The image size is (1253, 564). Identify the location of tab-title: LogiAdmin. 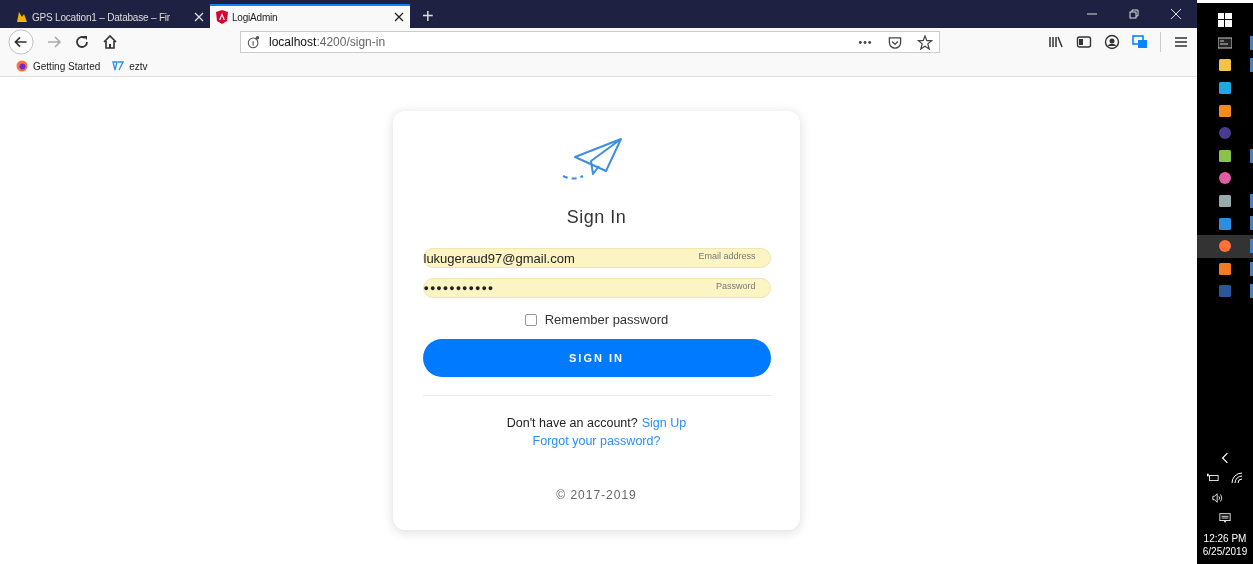
(255, 17).